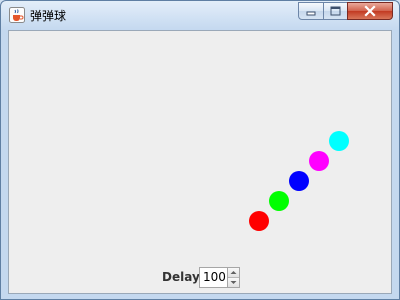  I want to click on ball-green, so click(279, 201).